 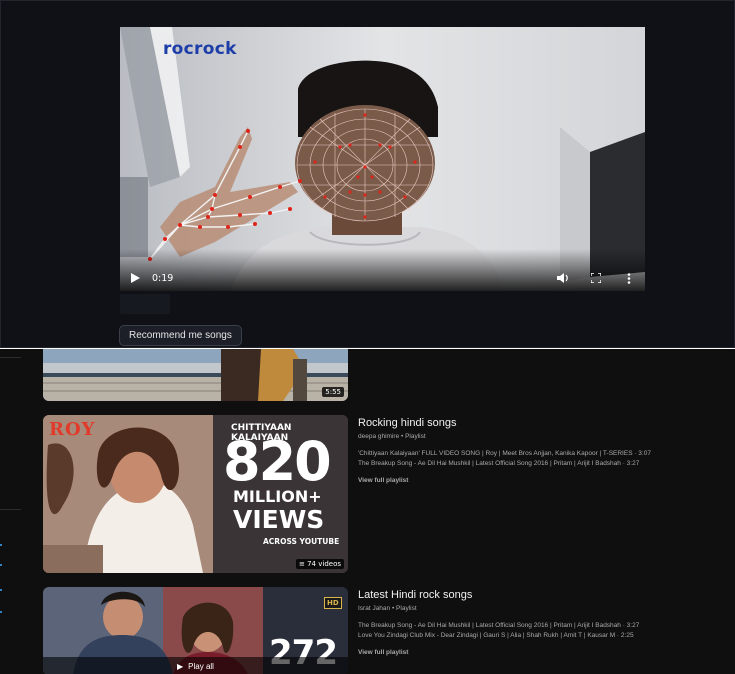 I want to click on playlist-meta: Israt Jahan • Playlist, so click(x=498, y=608).